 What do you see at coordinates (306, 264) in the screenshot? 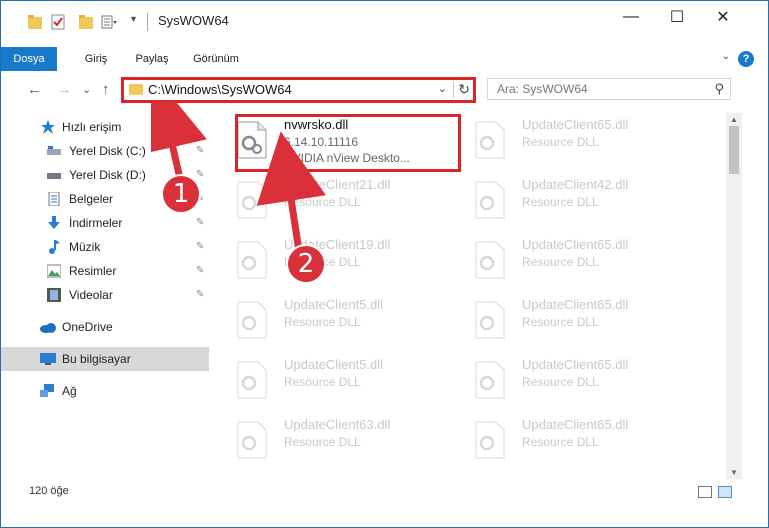
I see `step-2-badge: 2` at bounding box center [306, 264].